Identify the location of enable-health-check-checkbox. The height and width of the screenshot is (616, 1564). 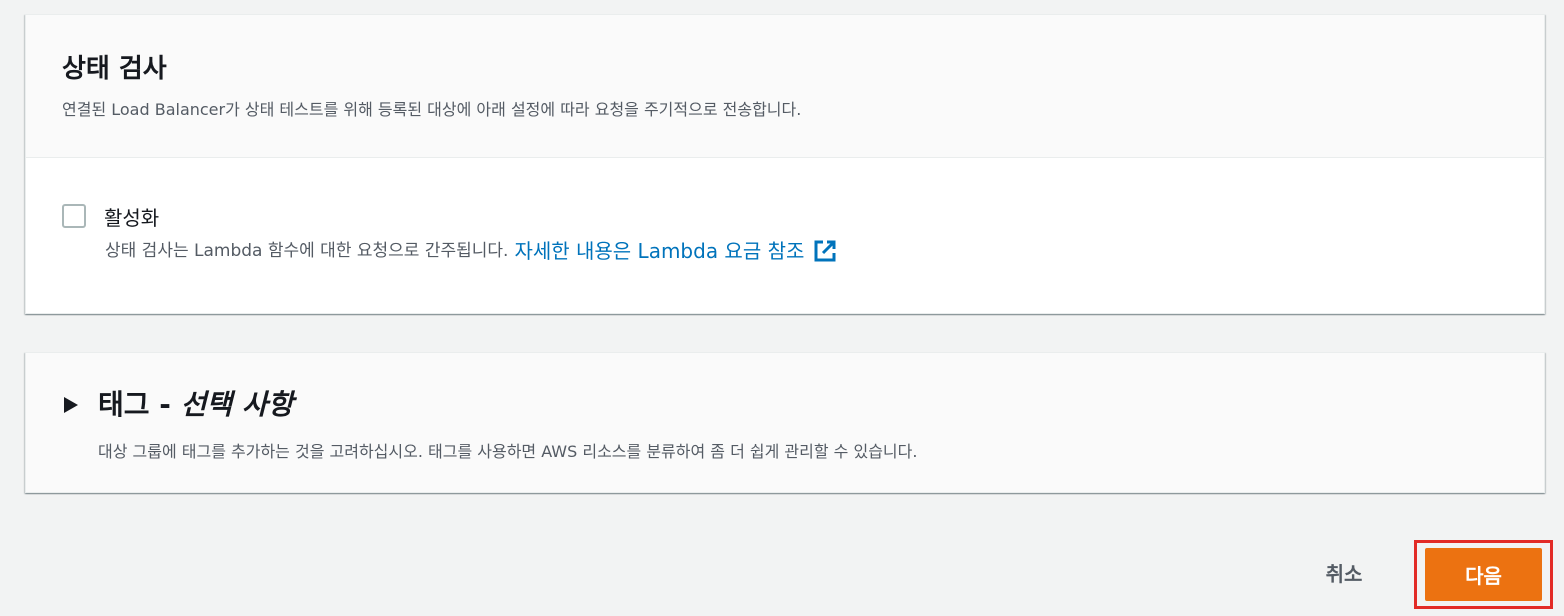
(74, 216).